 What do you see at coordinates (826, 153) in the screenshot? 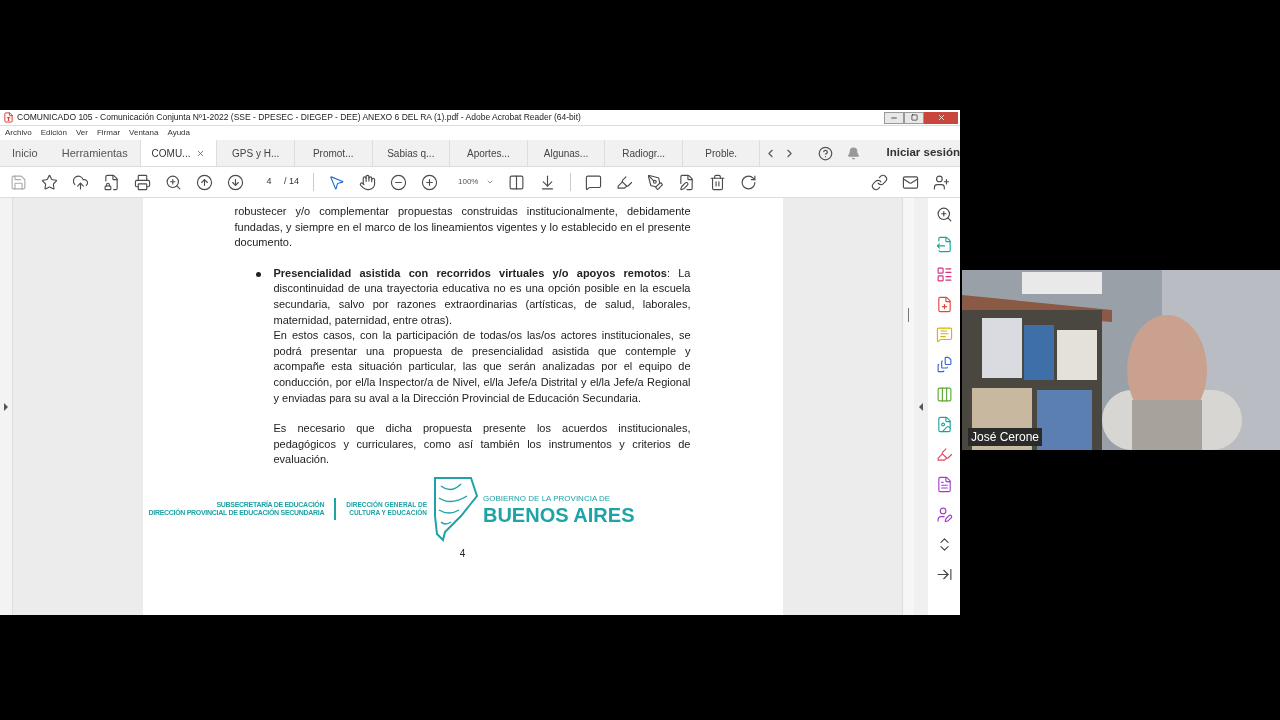
I see `help-icon` at bounding box center [826, 153].